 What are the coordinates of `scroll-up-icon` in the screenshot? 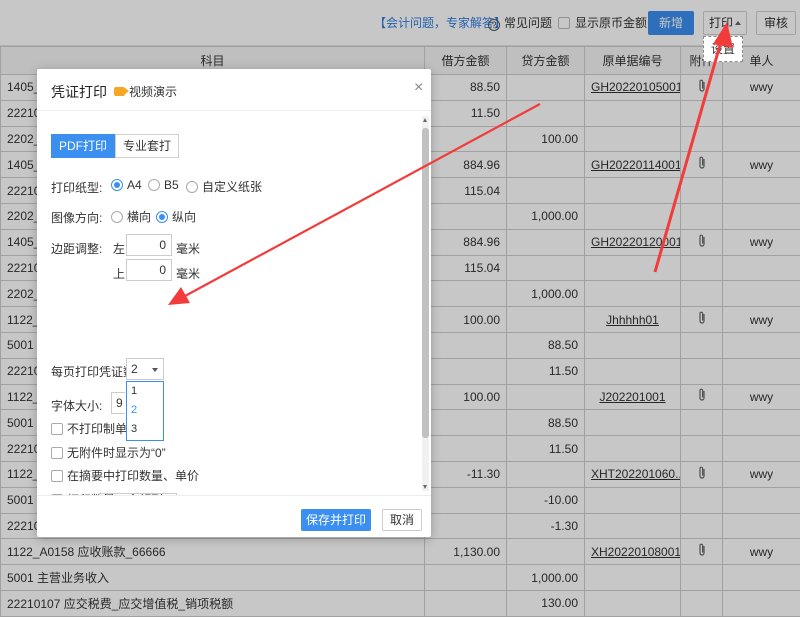 It's located at (425, 120).